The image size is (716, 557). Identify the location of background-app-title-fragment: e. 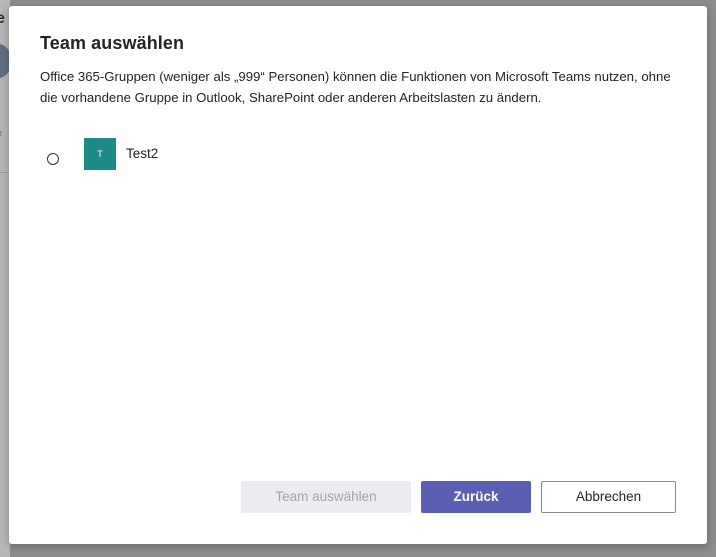
(2, 18).